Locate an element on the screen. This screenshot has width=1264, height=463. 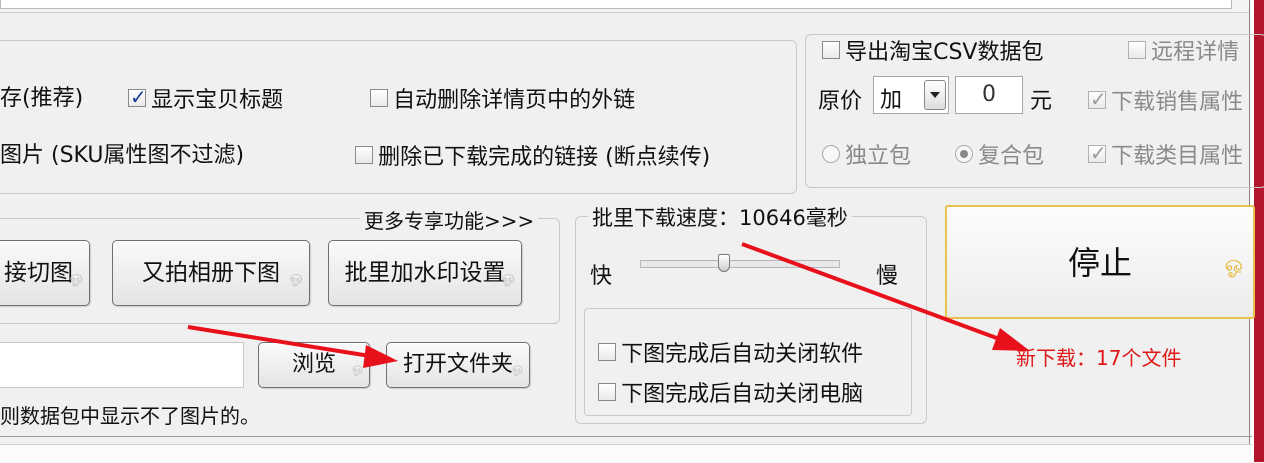
speed-fast-label: 快 is located at coordinates (601, 276).